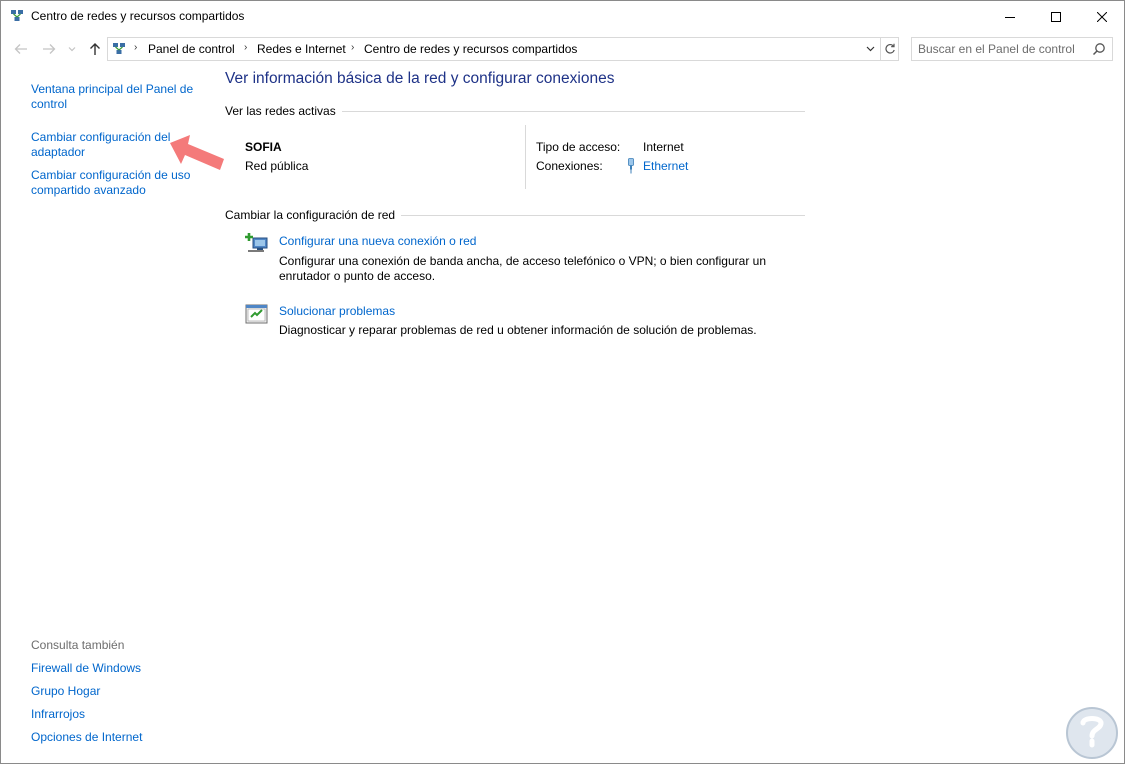  What do you see at coordinates (17, 15) in the screenshot?
I see `network-center-icon` at bounding box center [17, 15].